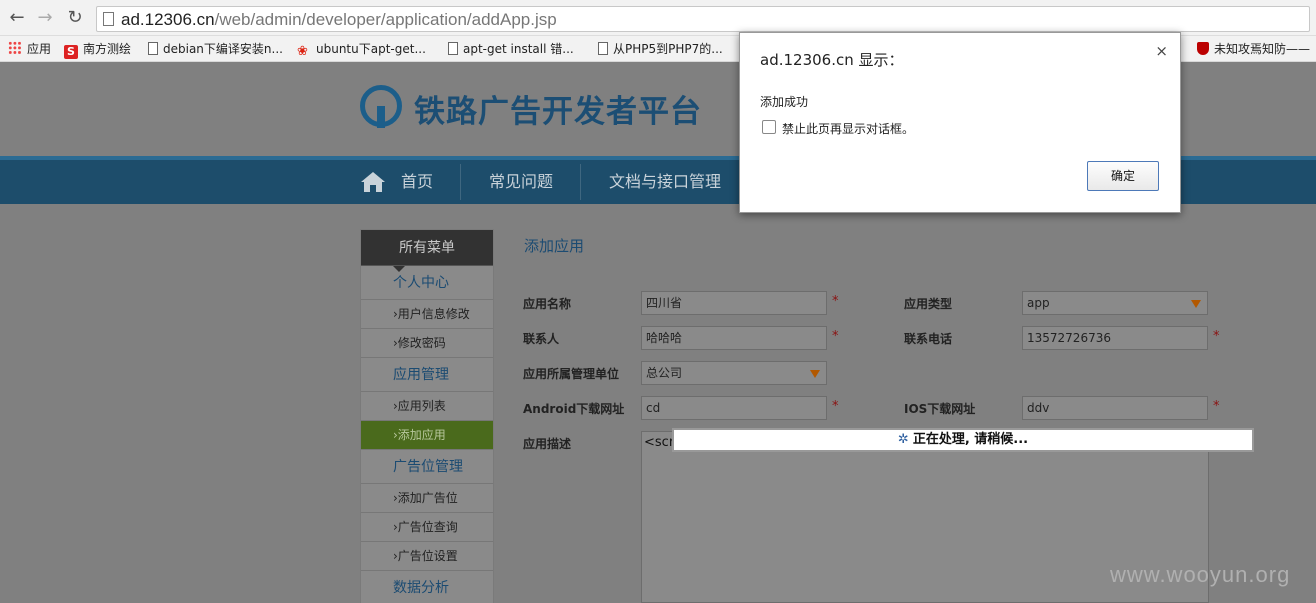 This screenshot has width=1316, height=603. What do you see at coordinates (1123, 176) in the screenshot?
I see `ok-button: 确定` at bounding box center [1123, 176].